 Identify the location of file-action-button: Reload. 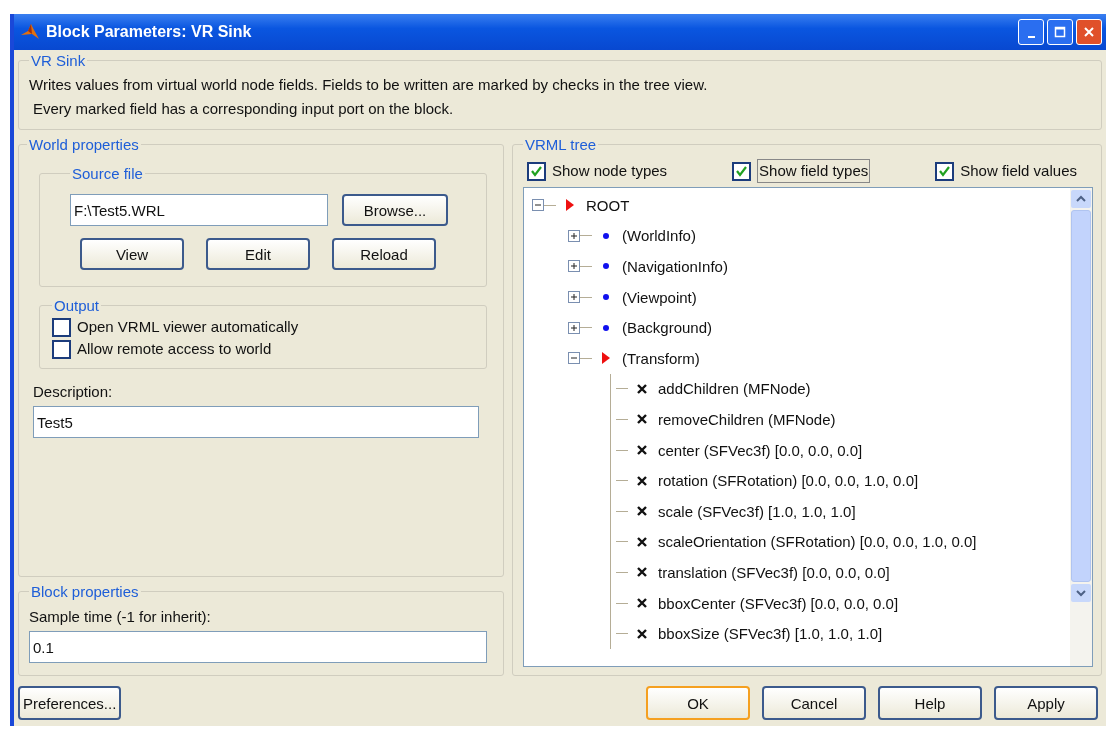
(384, 254).